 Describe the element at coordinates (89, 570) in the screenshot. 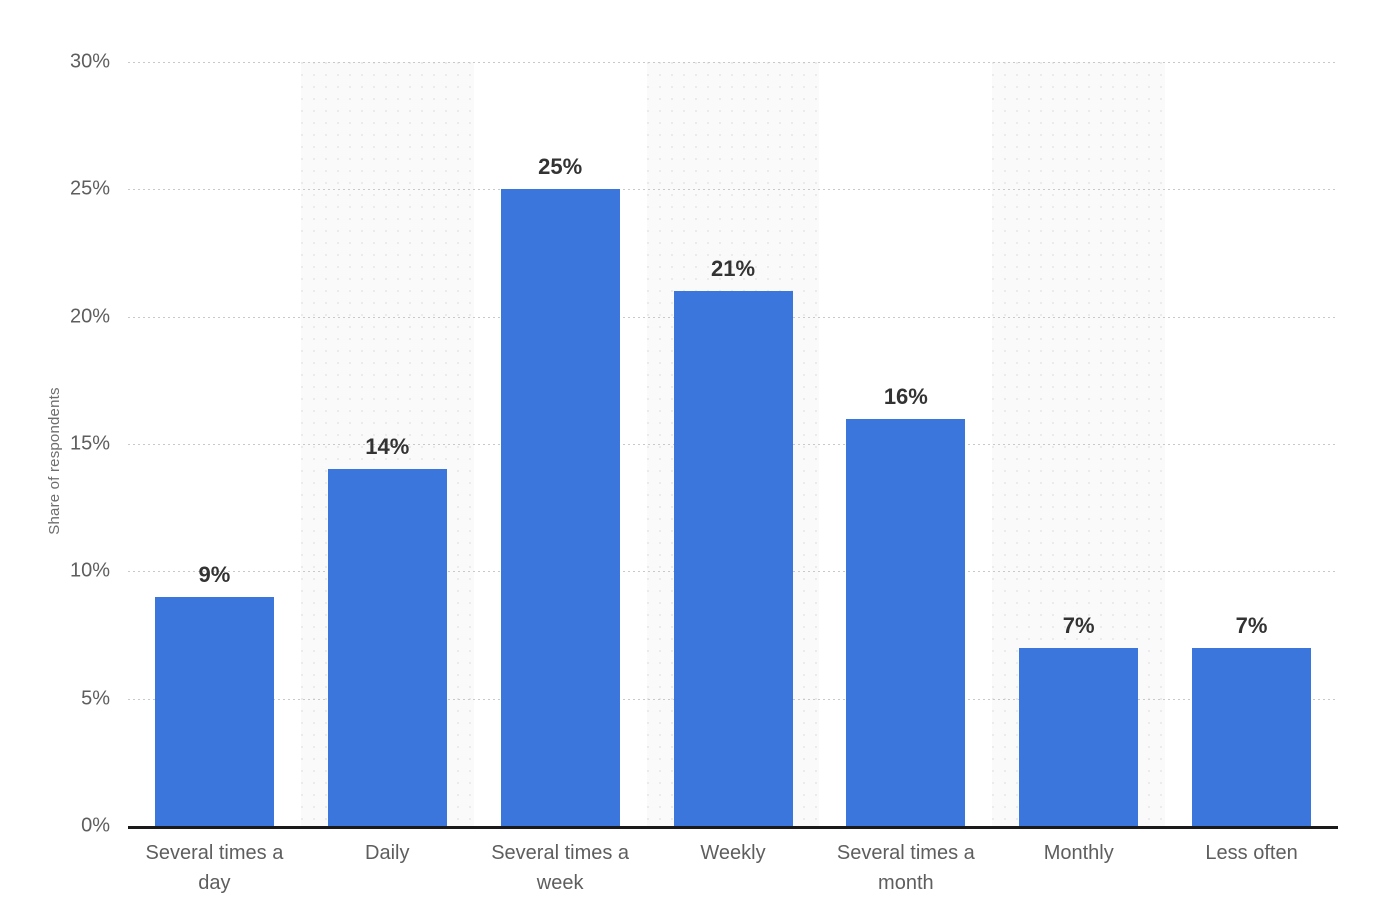

I see `y-axis-tick-label: 10%` at that location.